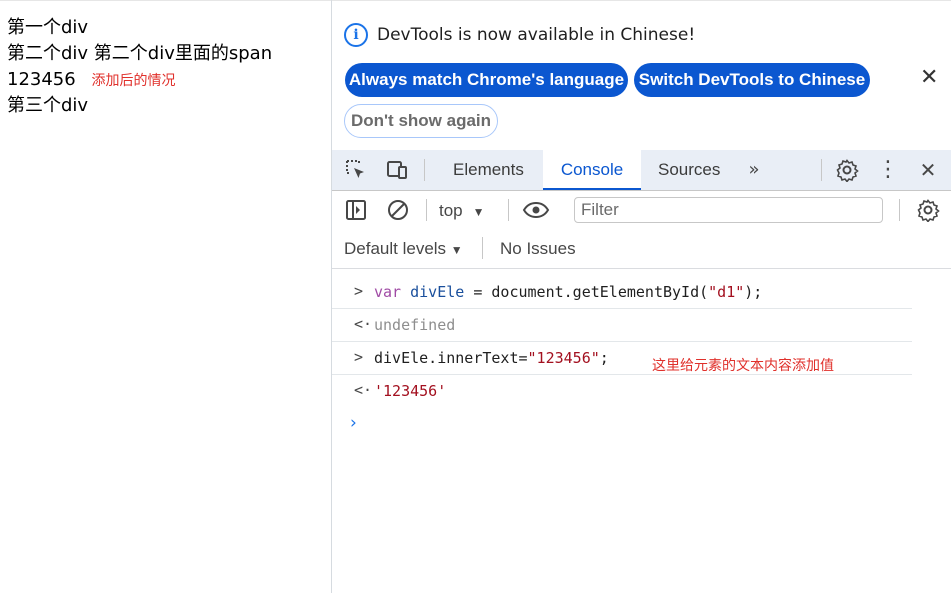 This screenshot has height=593, width=951. What do you see at coordinates (600, 209) in the screenshot?
I see `filter-placeholder: Filter` at bounding box center [600, 209].